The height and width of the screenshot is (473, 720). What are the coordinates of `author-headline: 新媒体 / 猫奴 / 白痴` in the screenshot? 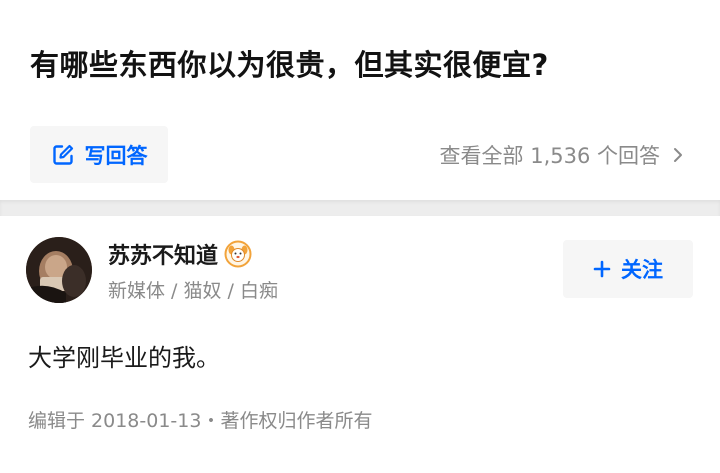 It's located at (193, 291).